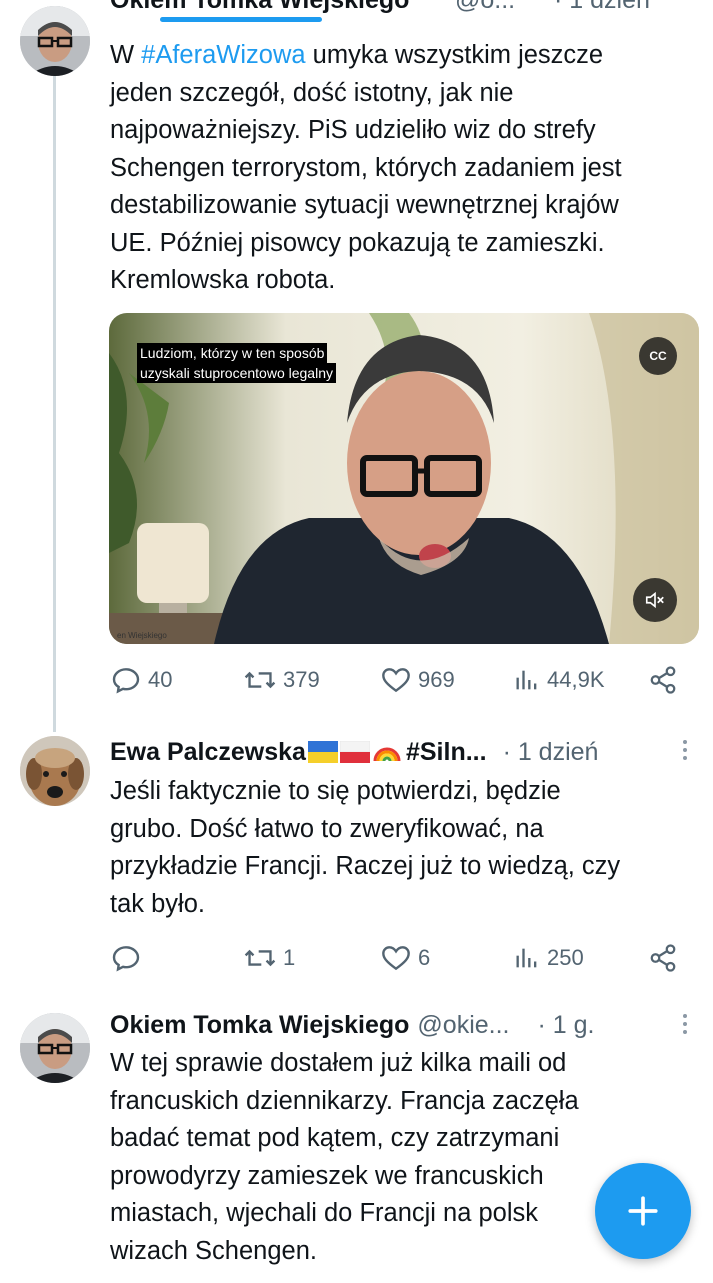 The width and height of the screenshot is (713, 1283). Describe the element at coordinates (142, 635) in the screenshot. I see `video-watermark: en Wiejskiego` at that location.